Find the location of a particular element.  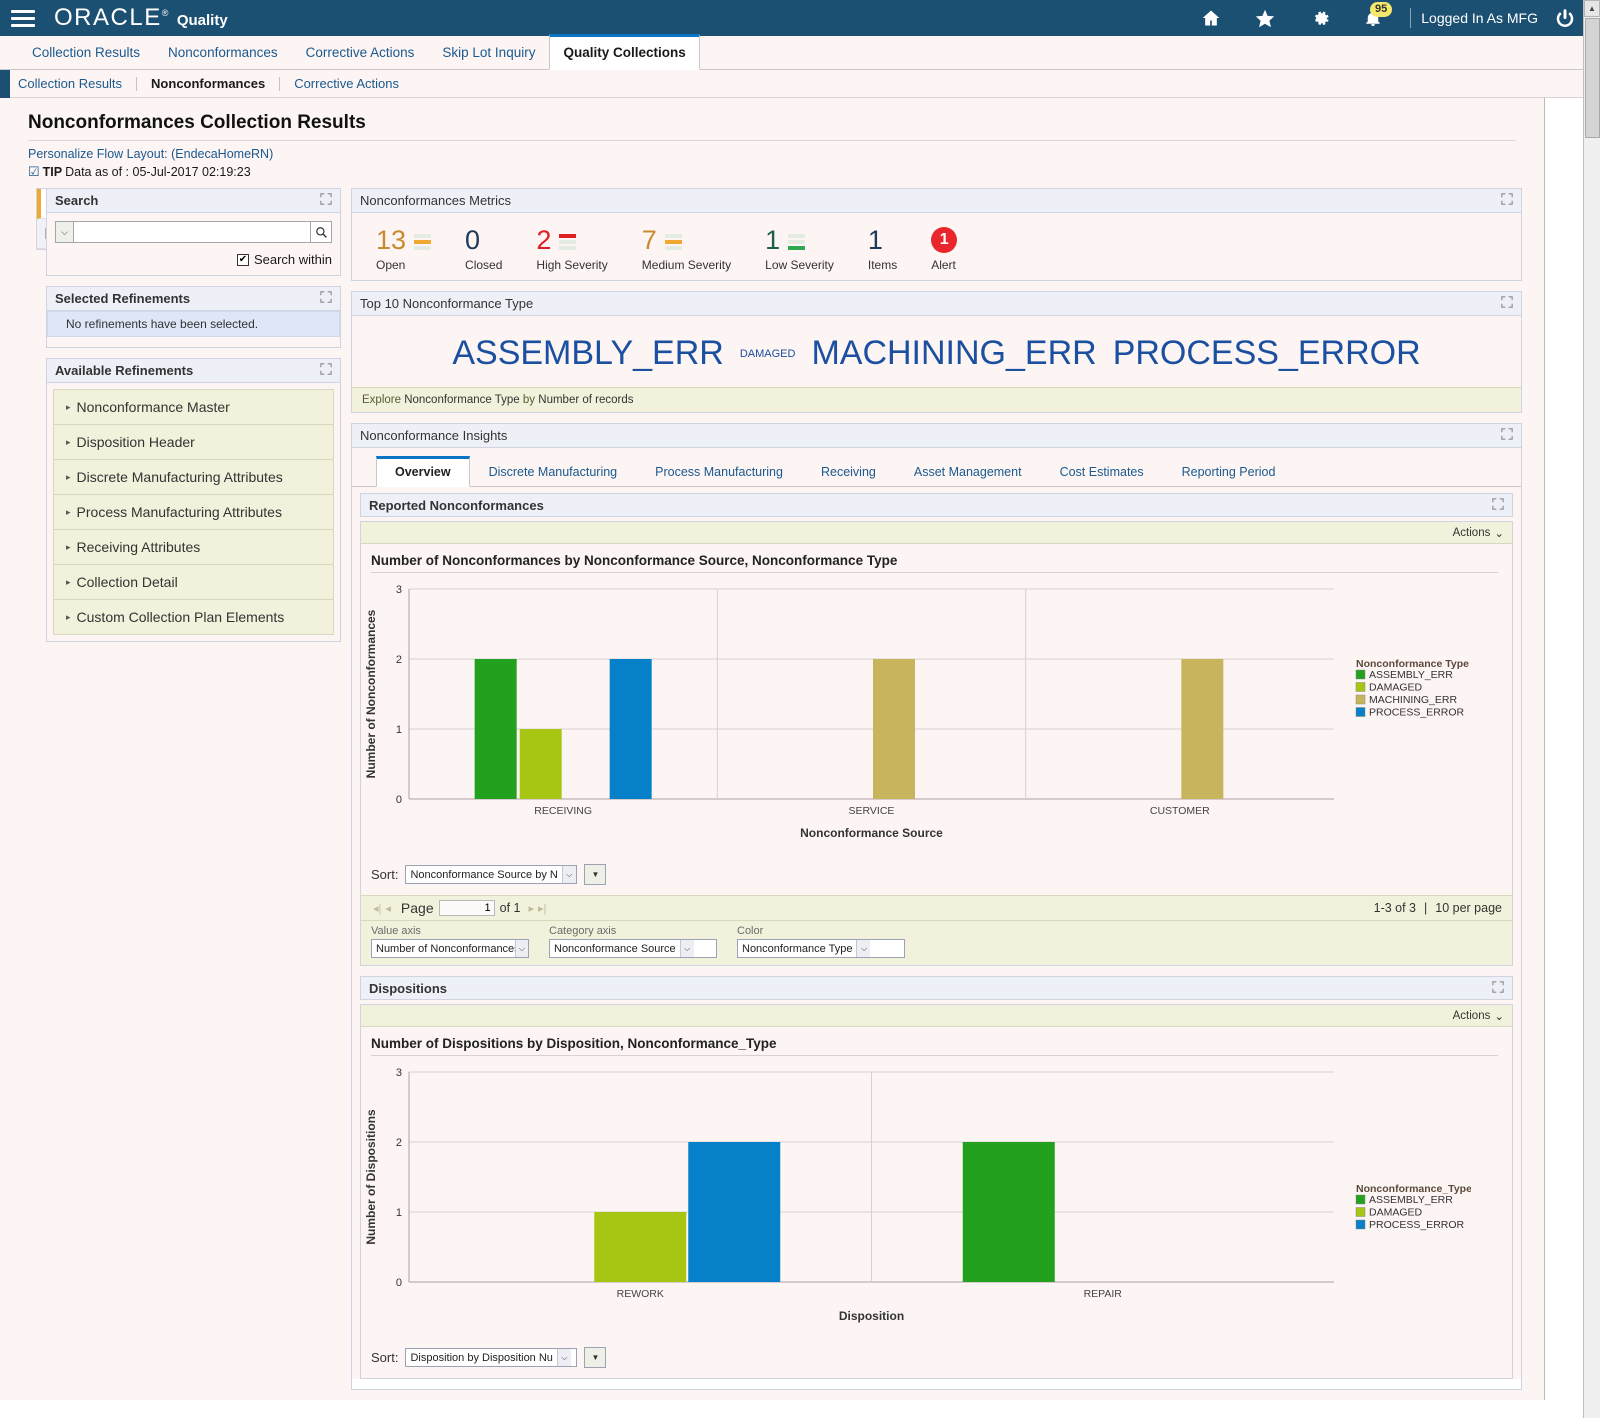

tag-assembly_err: ASSEMBLY_ERR is located at coordinates (587, 353).